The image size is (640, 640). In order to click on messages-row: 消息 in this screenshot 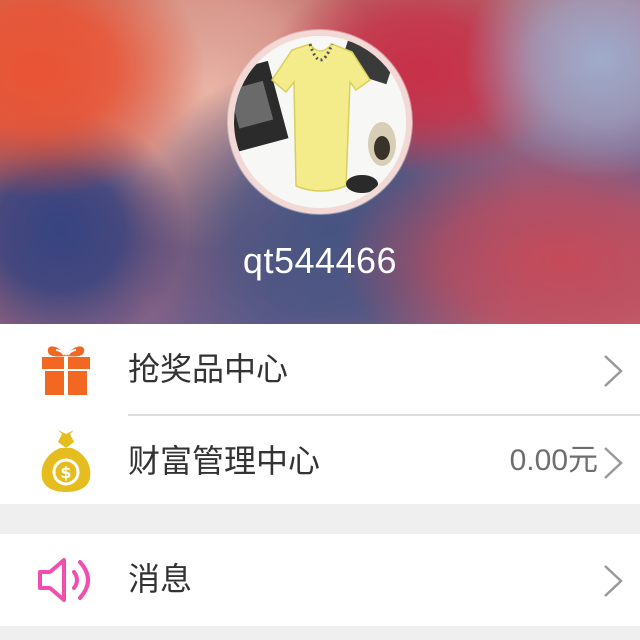, I will do `click(320, 579)`.